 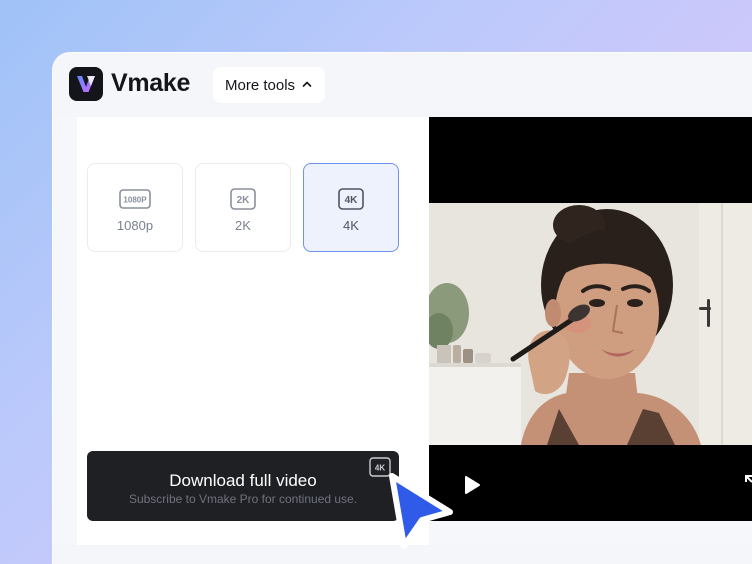 What do you see at coordinates (402, 85) in the screenshot?
I see `top-header: Vmake More tools` at bounding box center [402, 85].